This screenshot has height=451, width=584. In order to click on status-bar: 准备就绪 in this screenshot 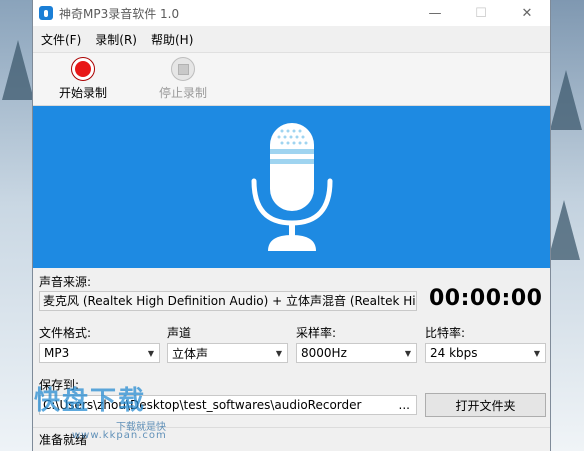, I will do `click(291, 439)`.